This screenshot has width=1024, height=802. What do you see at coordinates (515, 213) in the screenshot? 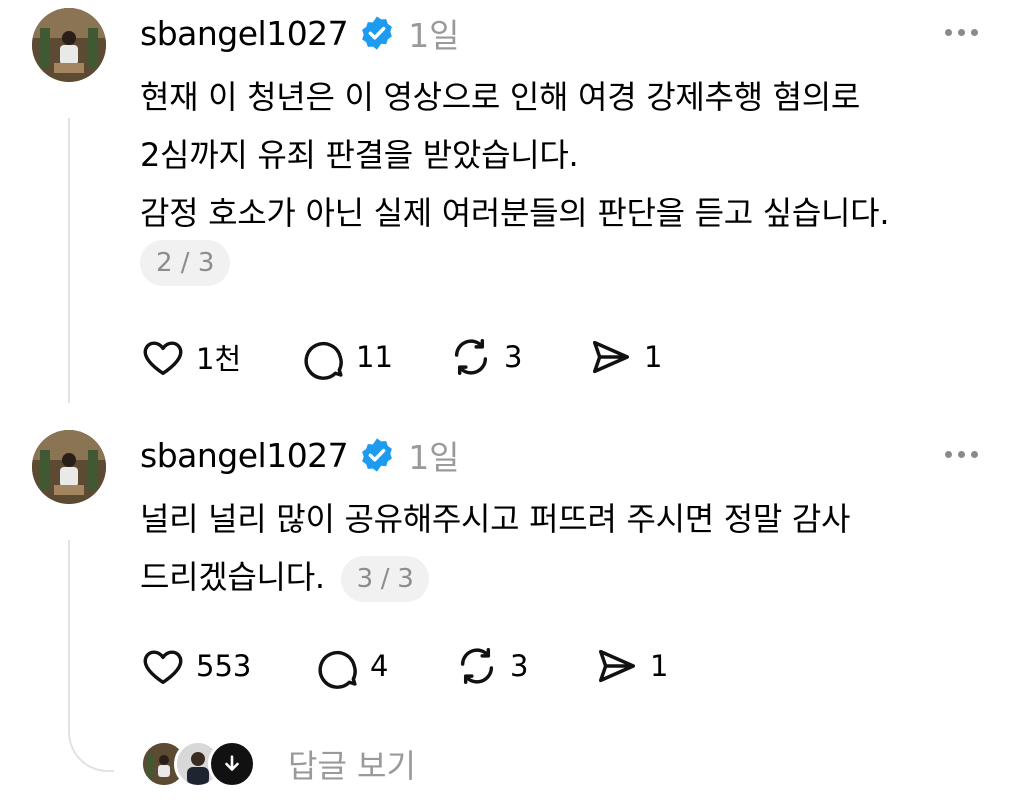
I see `post-text-line: 감정 호소가 아닌 실제 여러분들의 판단을 듣고 싶습니다.` at bounding box center [515, 213].